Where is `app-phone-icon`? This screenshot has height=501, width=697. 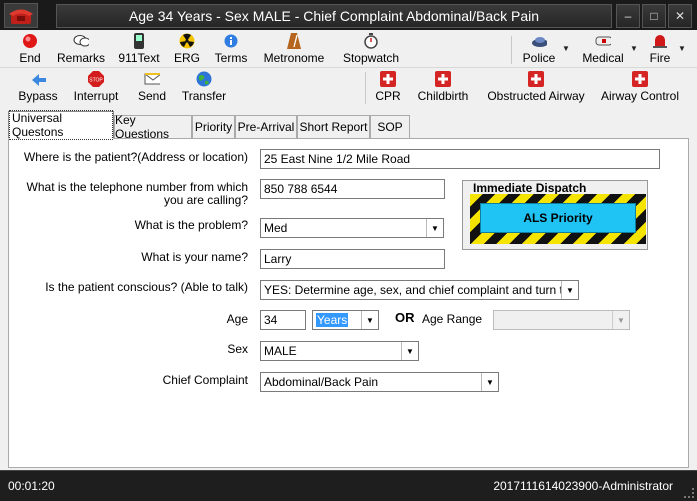 app-phone-icon is located at coordinates (21, 15).